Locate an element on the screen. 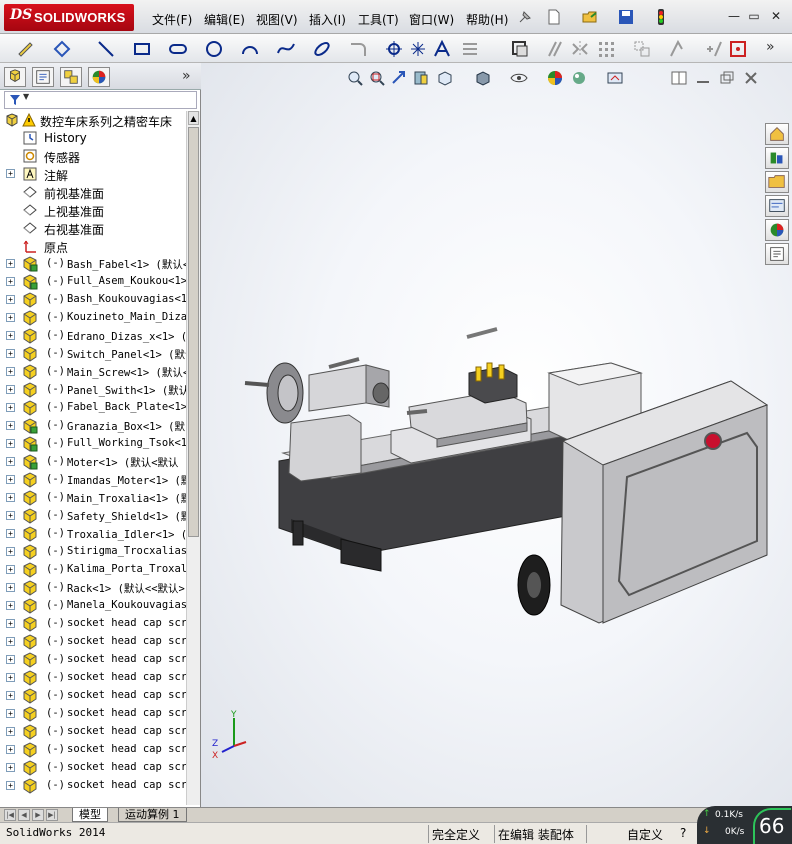  prev-tab-icon: ◀ is located at coordinates (24, 815).